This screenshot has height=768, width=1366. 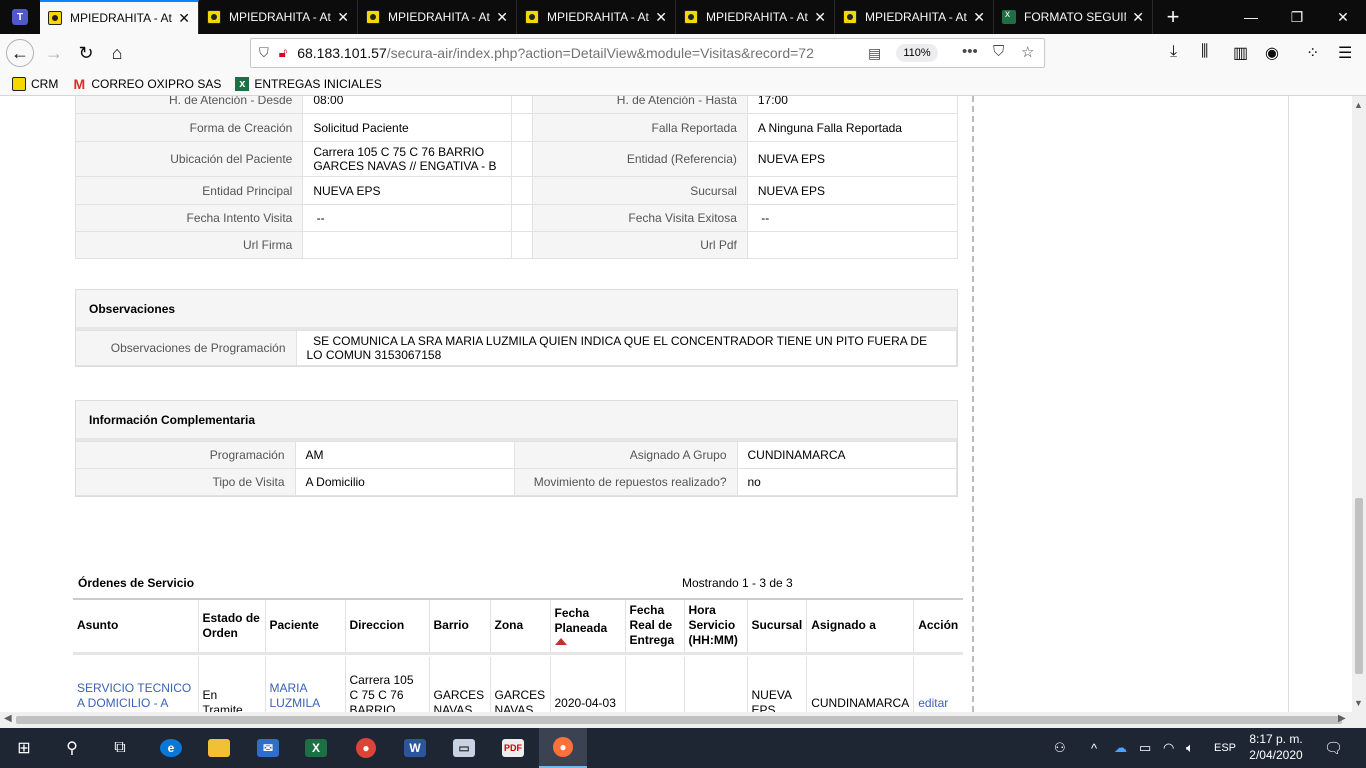 I want to click on library-icon: ⫼, so click(x=1204, y=52).